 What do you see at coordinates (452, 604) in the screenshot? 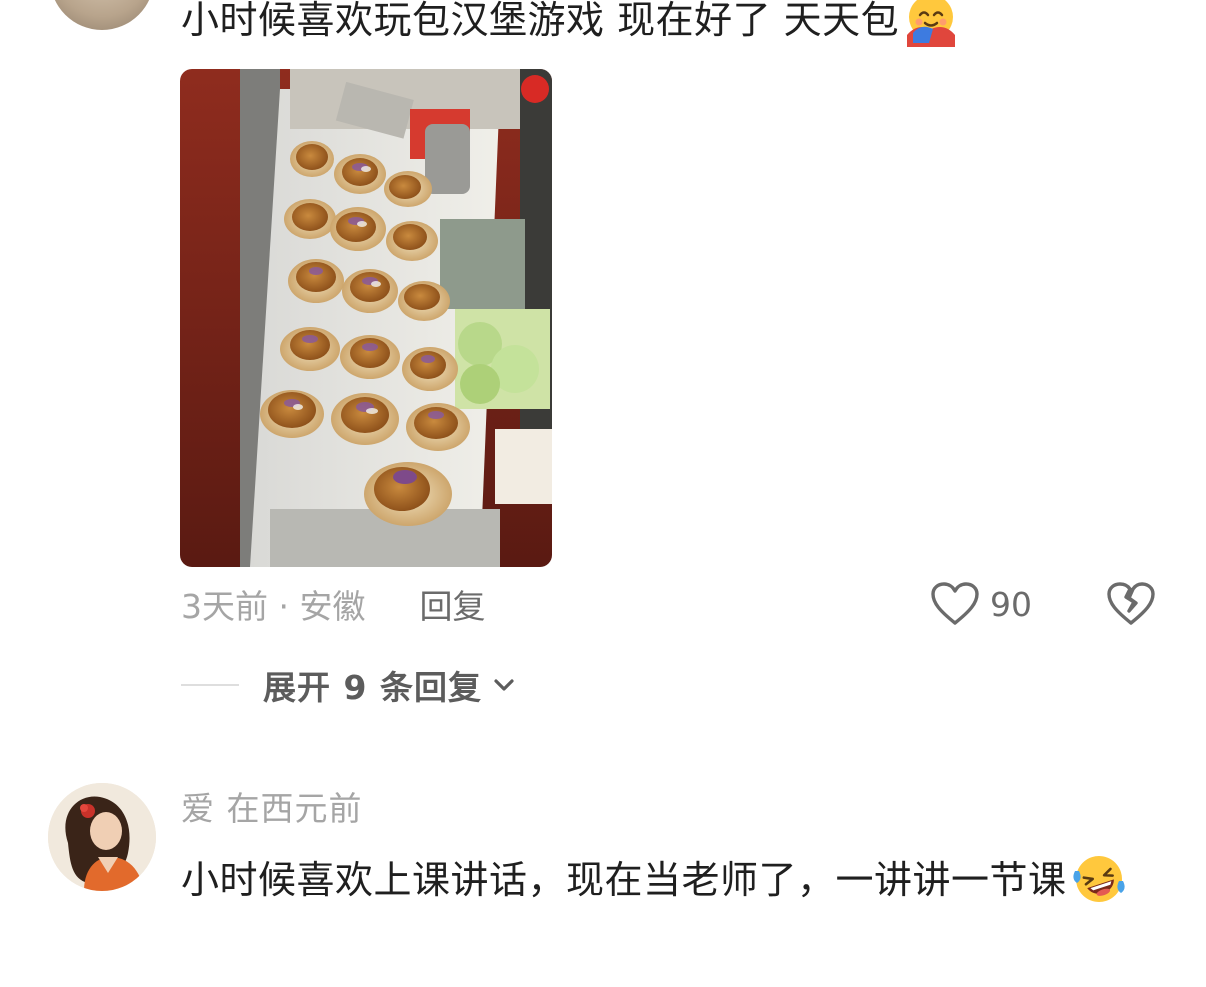
I see `reply-button: 回复` at bounding box center [452, 604].